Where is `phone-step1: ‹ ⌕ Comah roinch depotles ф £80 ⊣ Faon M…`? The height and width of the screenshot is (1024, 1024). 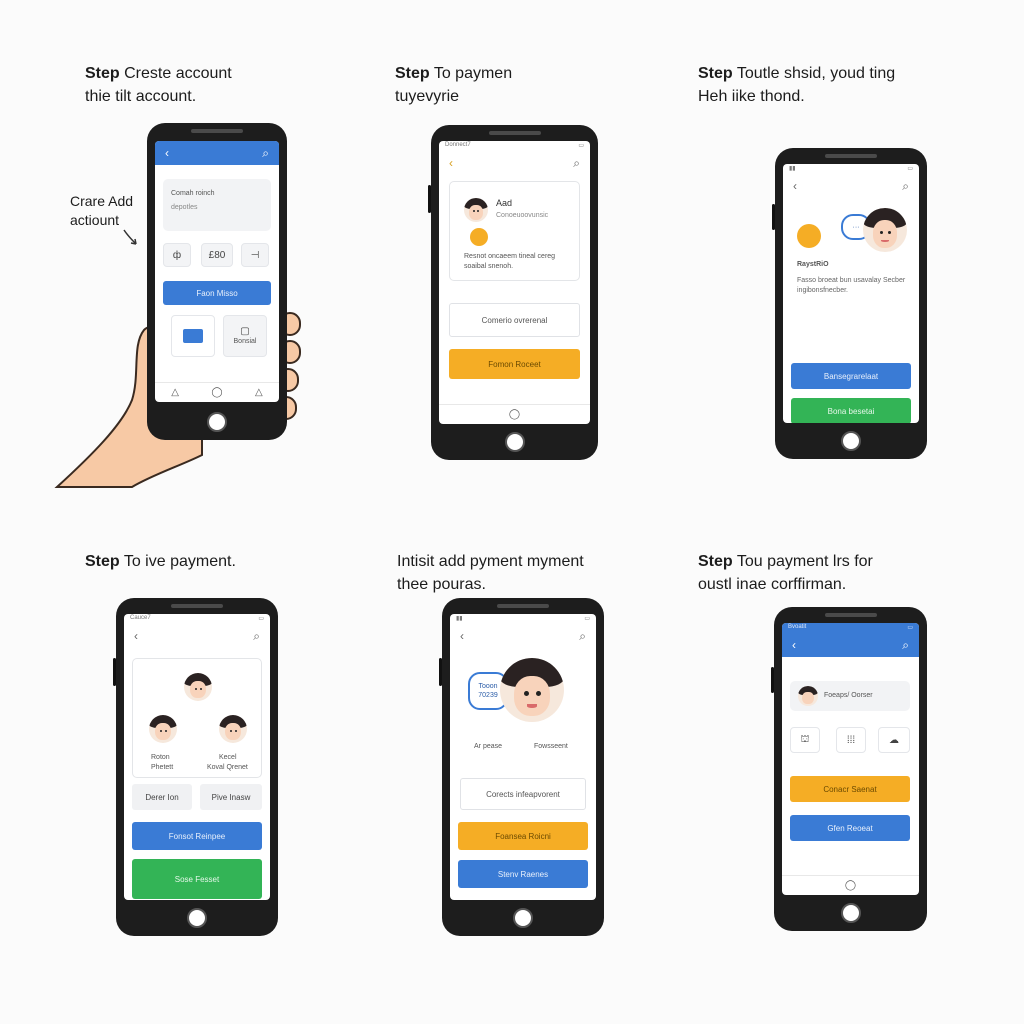 phone-step1: ‹ ⌕ Comah roinch depotles ф £80 ⊣ Faon M… is located at coordinates (217, 281).